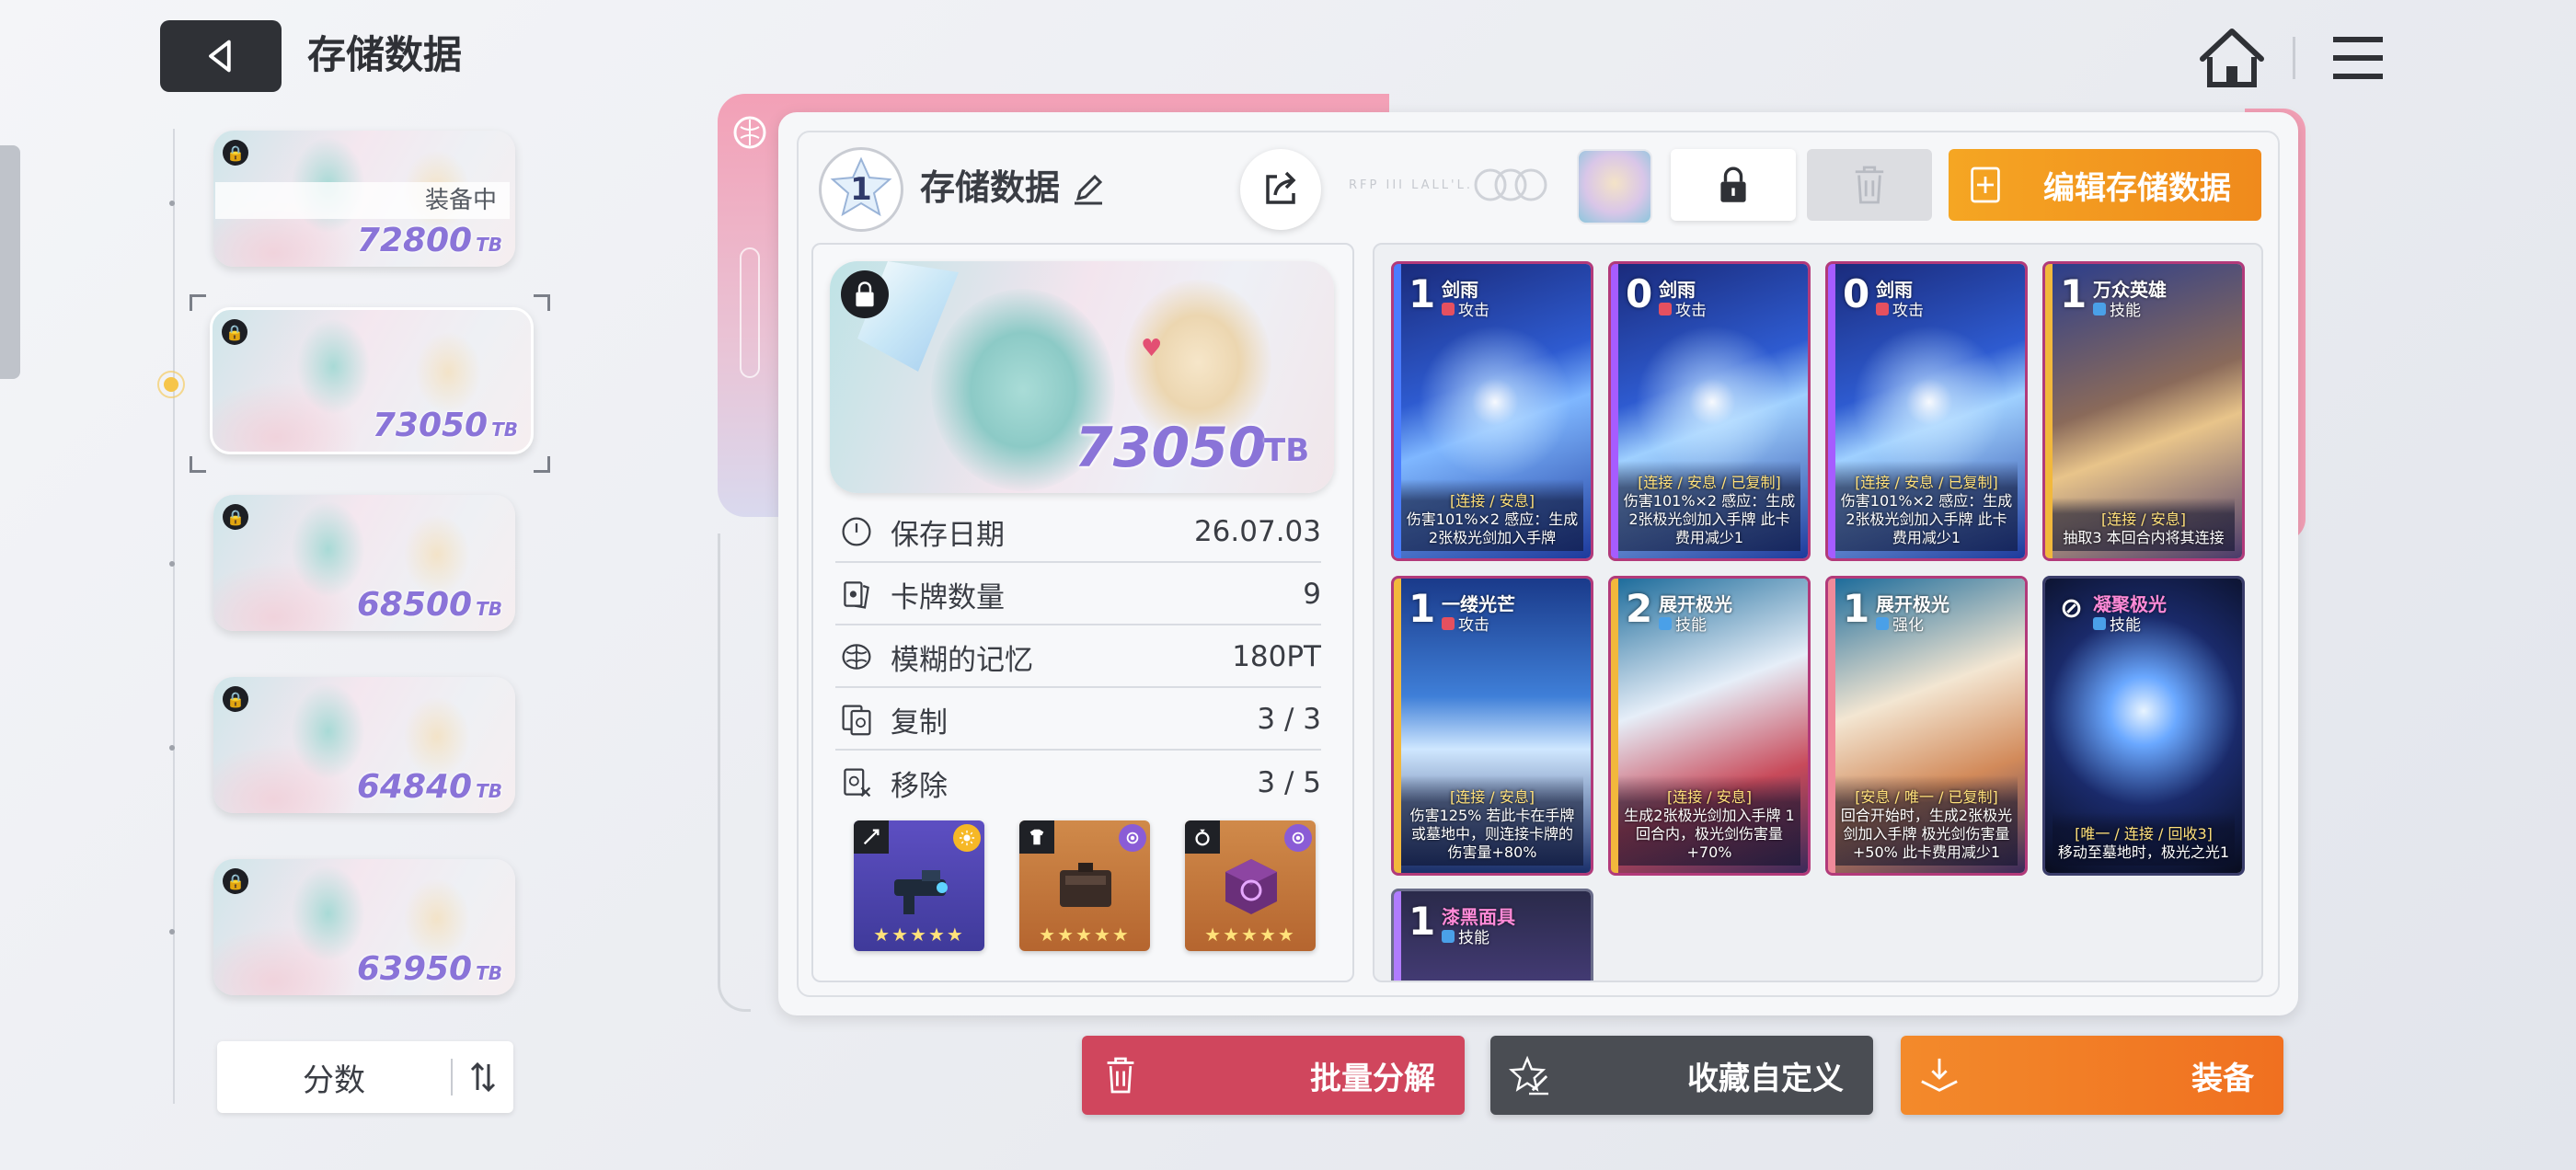 The height and width of the screenshot is (1170, 2576). Describe the element at coordinates (871, 837) in the screenshot. I see `weapon-slot-icon` at that location.